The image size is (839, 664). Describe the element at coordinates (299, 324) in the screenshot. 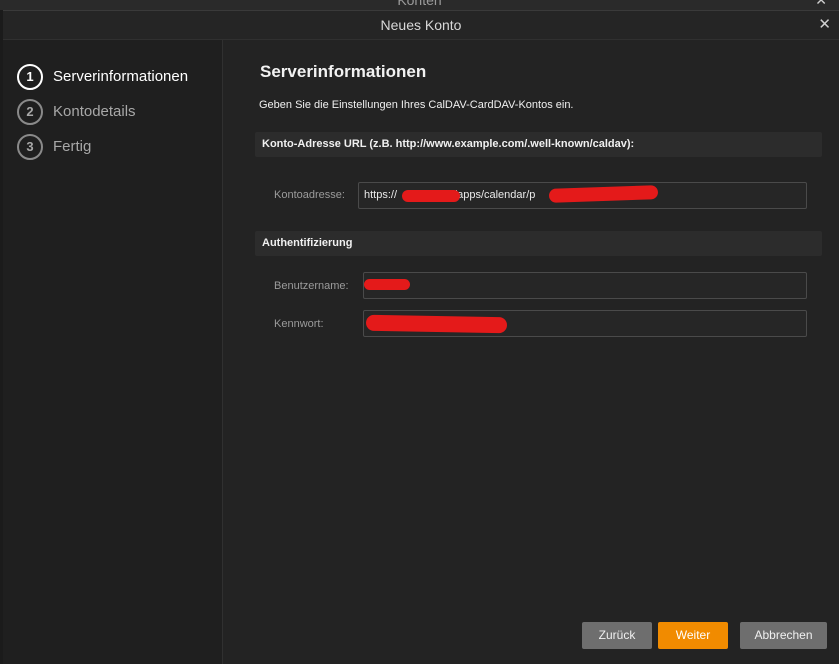

I see `password-label: Kennwort:` at that location.